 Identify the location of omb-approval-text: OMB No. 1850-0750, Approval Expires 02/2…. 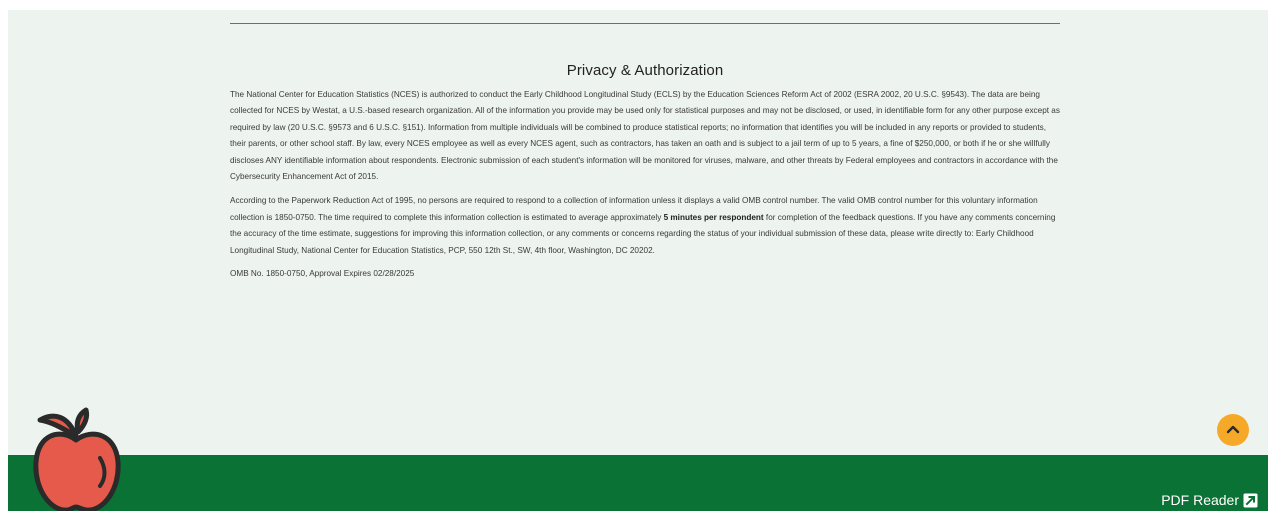
(322, 274).